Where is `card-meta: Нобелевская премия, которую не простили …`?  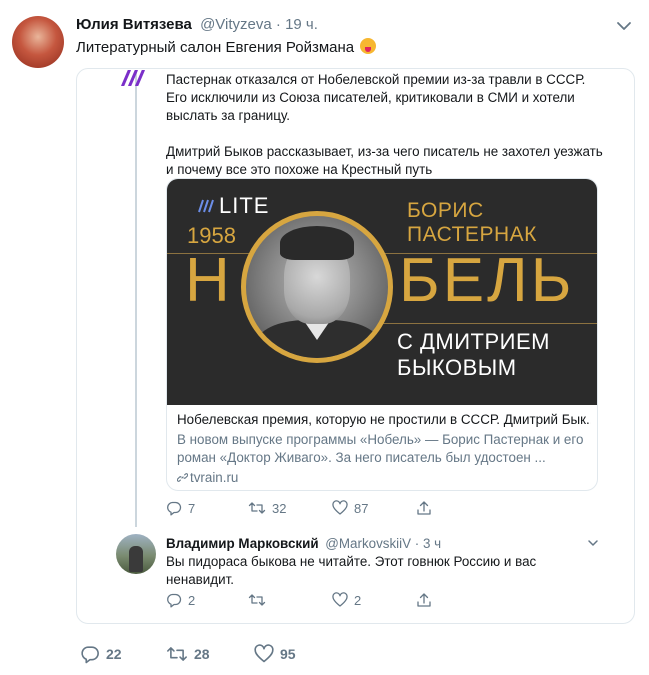 card-meta: Нобелевская премия, которую не простили … is located at coordinates (384, 449).